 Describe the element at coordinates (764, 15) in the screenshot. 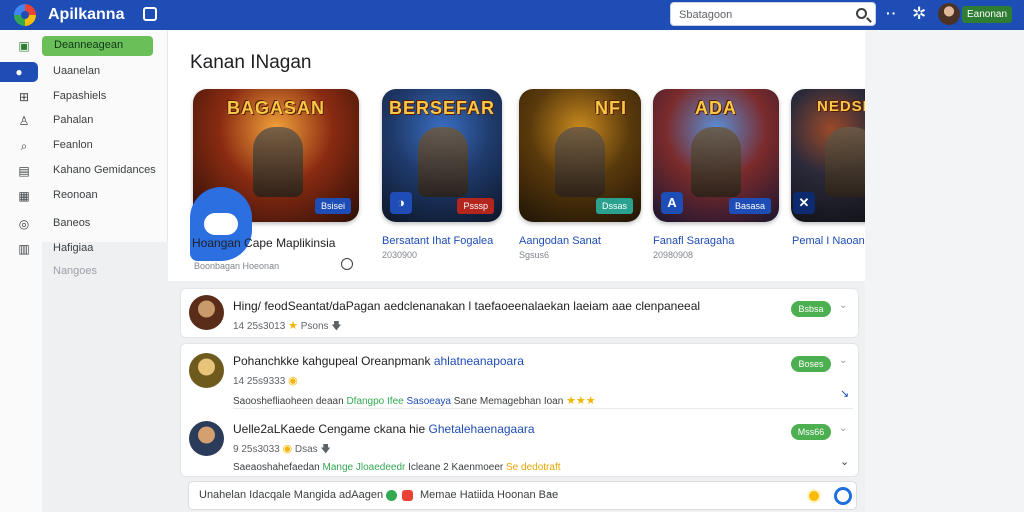

I see `search-input` at that location.